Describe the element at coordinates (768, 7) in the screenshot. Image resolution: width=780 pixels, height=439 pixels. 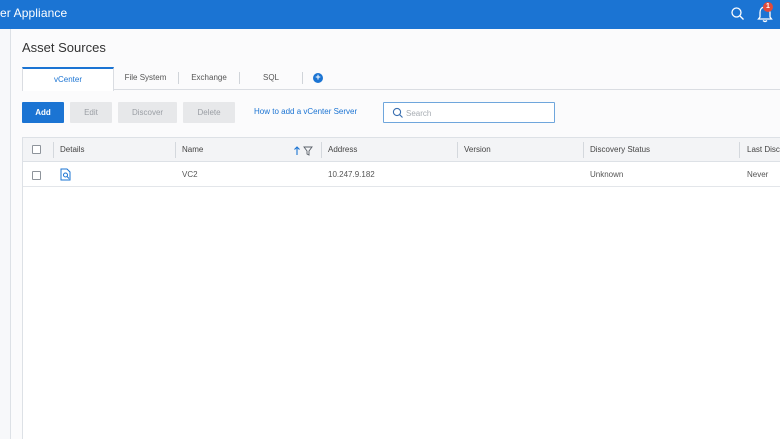
I see `notification-badge: 1` at that location.